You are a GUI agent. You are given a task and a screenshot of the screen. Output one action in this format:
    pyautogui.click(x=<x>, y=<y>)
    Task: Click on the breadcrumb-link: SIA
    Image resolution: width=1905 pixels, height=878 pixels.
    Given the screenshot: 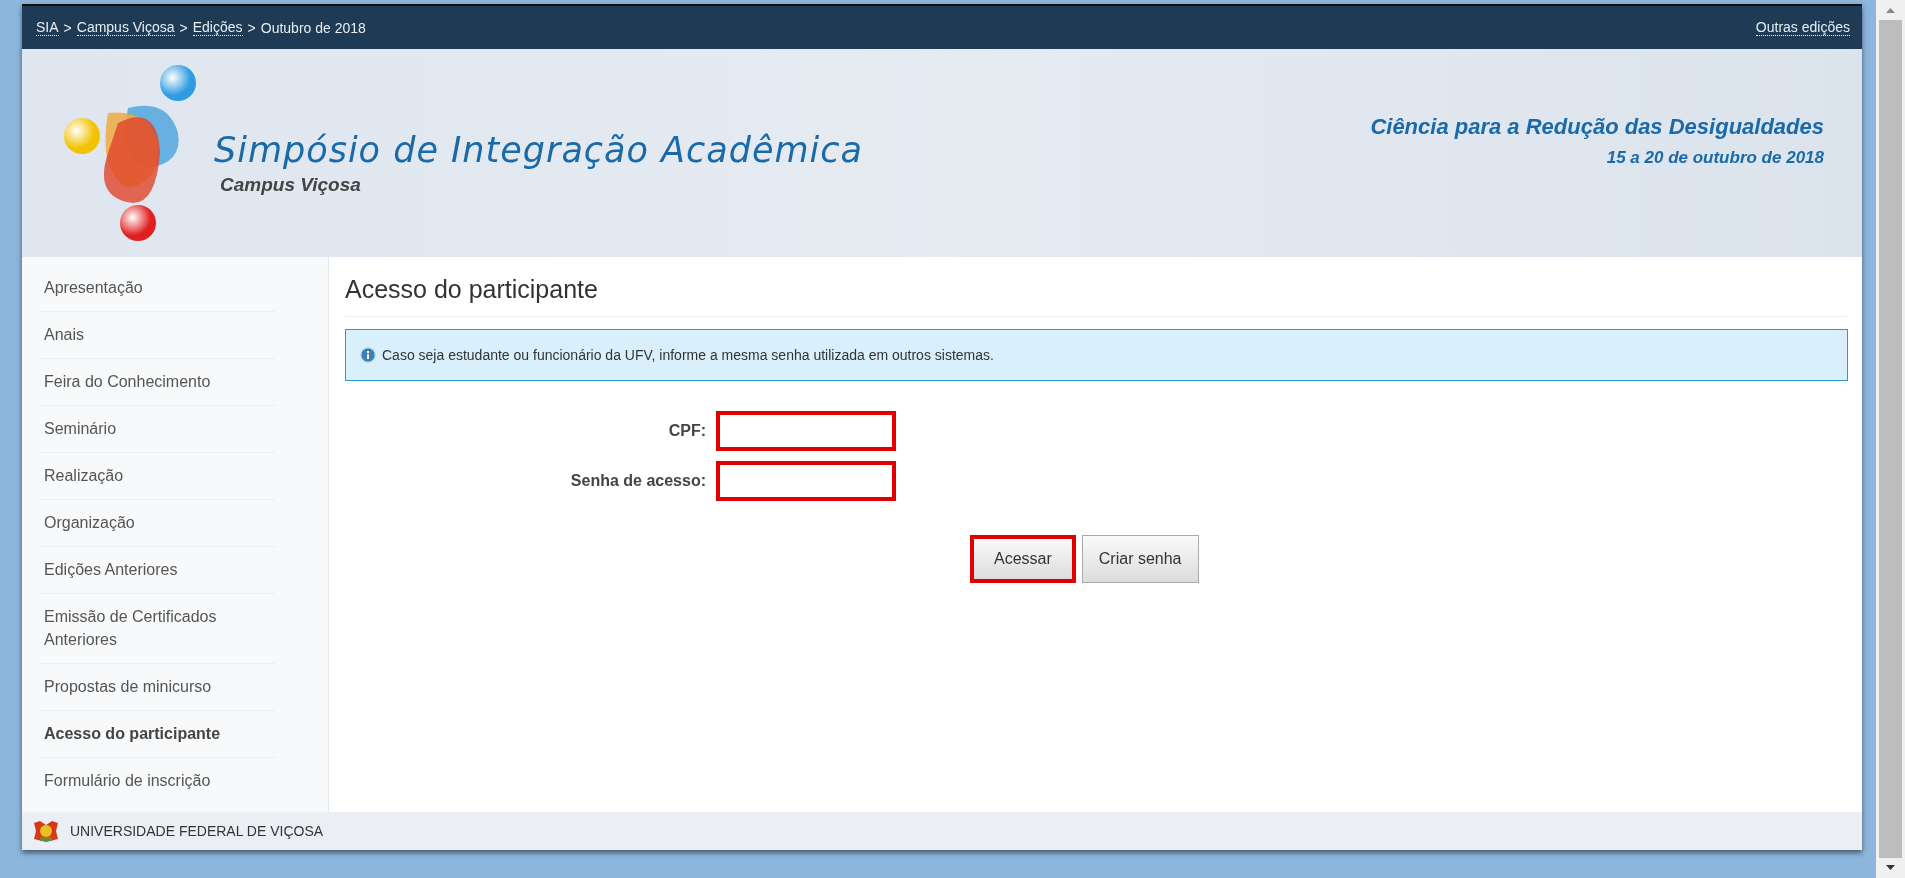 What is the action you would take?
    pyautogui.click(x=47, y=27)
    